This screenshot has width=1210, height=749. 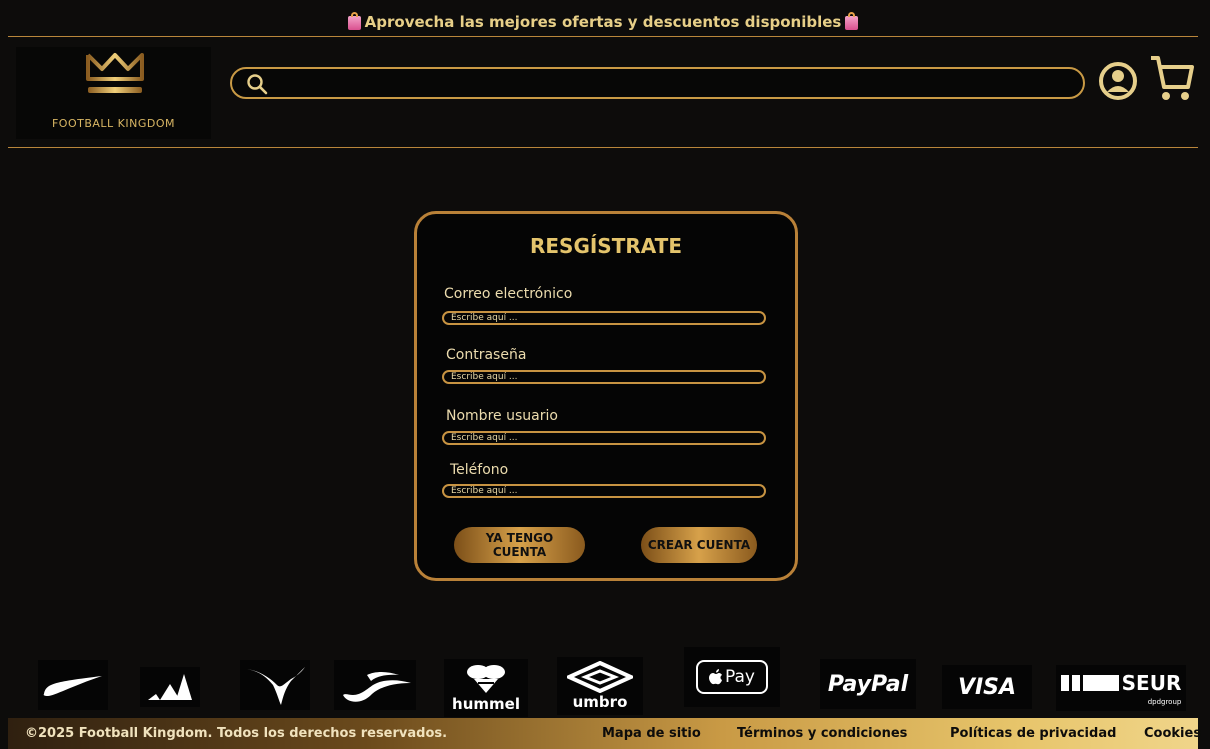 What do you see at coordinates (601, 491) in the screenshot?
I see `phone-input` at bounding box center [601, 491].